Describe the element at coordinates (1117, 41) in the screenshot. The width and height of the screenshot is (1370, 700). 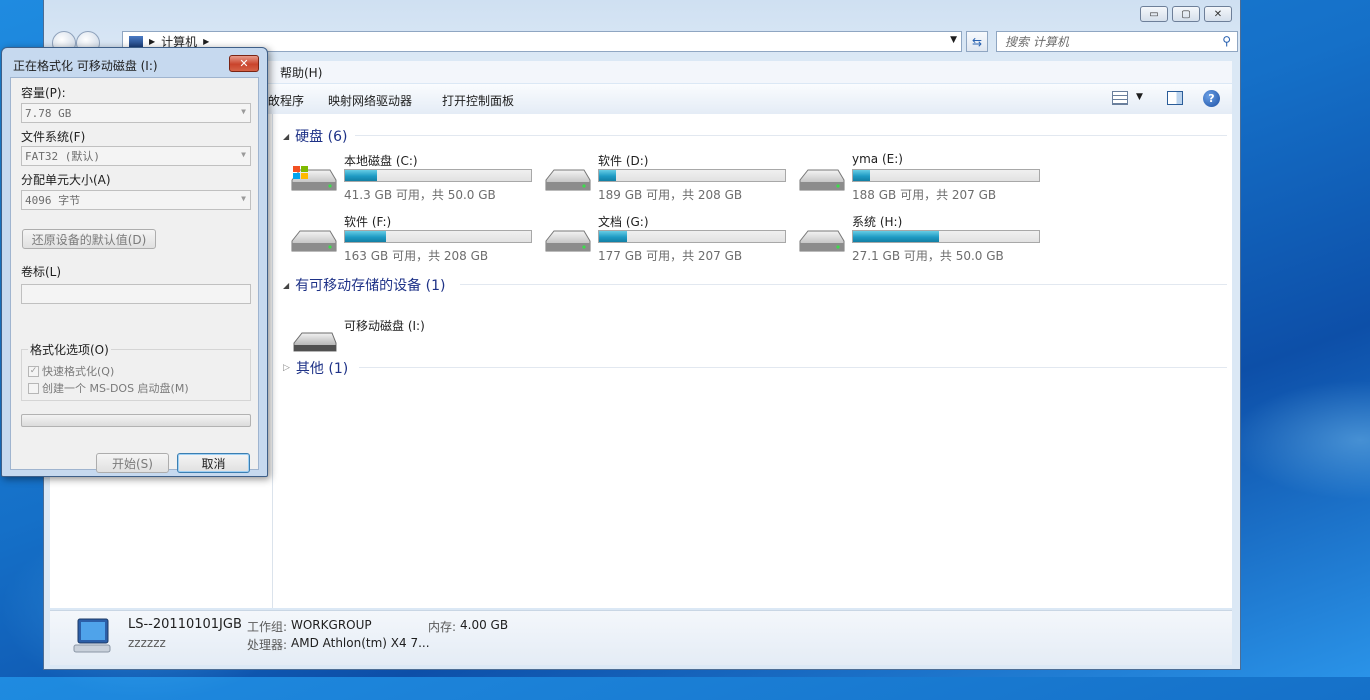
I see `search-input: 搜索 计算机 ⚲` at that location.